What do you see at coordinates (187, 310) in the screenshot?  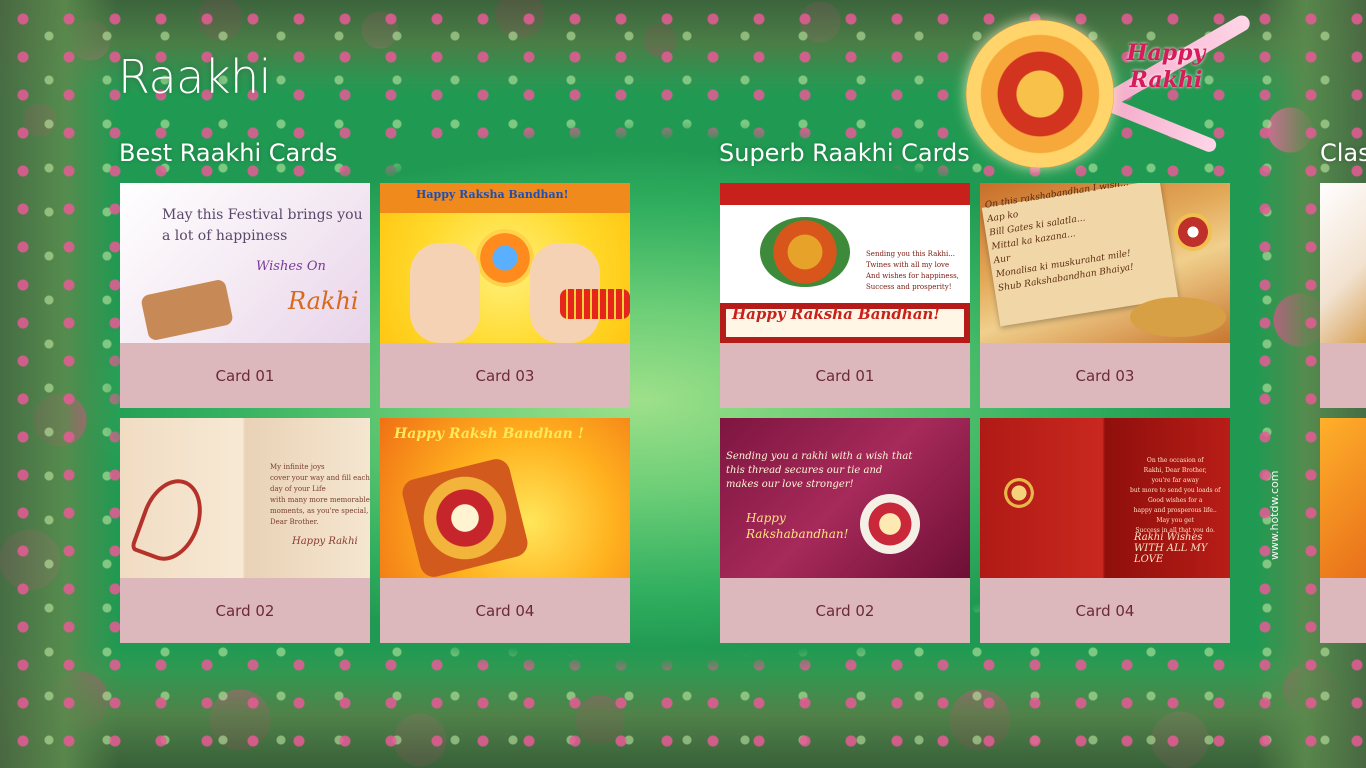 I see `rakhi-thali-icon` at bounding box center [187, 310].